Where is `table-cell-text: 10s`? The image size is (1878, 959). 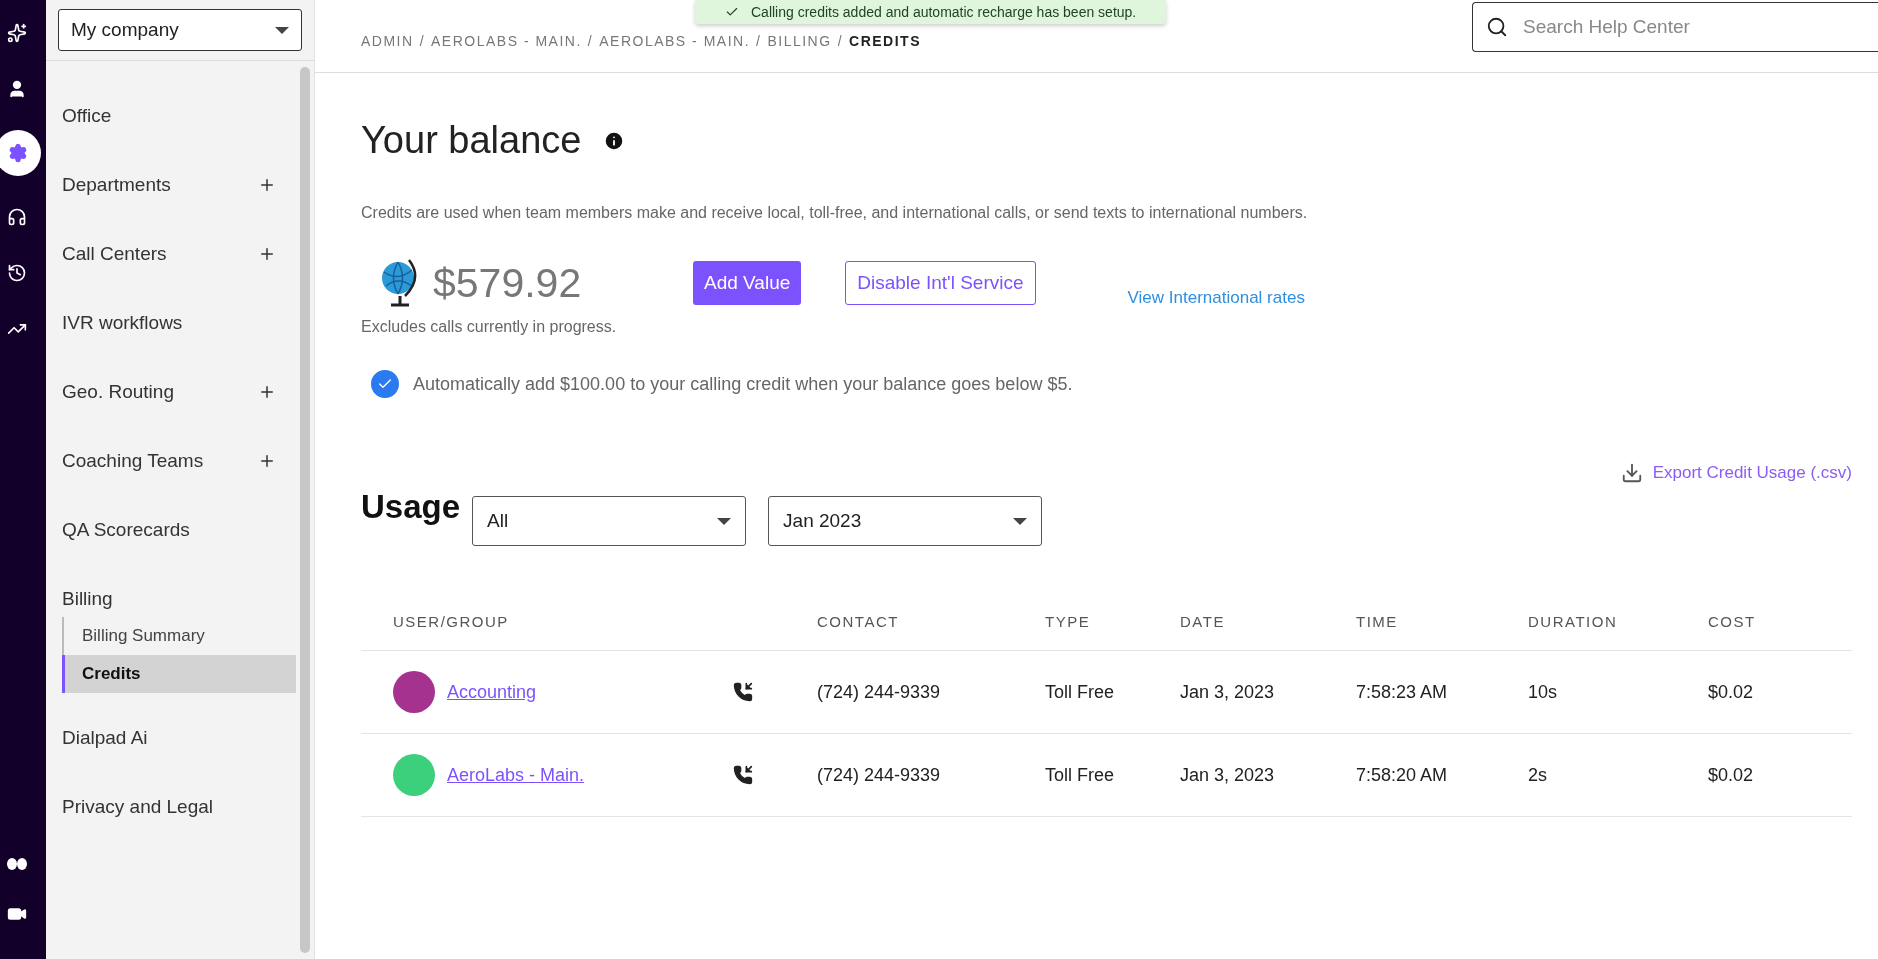 table-cell-text: 10s is located at coordinates (1543, 692).